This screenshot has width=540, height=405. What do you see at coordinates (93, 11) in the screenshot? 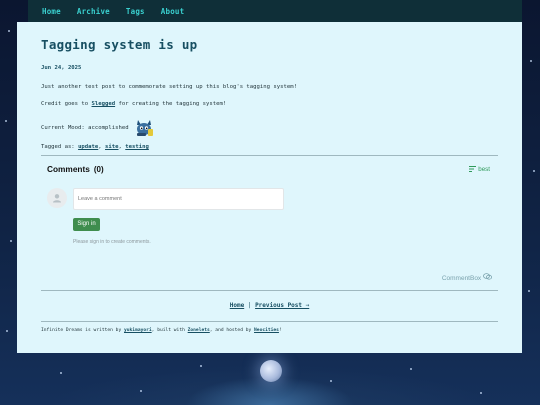
I see `nav-archive-link: Archive` at bounding box center [93, 11].